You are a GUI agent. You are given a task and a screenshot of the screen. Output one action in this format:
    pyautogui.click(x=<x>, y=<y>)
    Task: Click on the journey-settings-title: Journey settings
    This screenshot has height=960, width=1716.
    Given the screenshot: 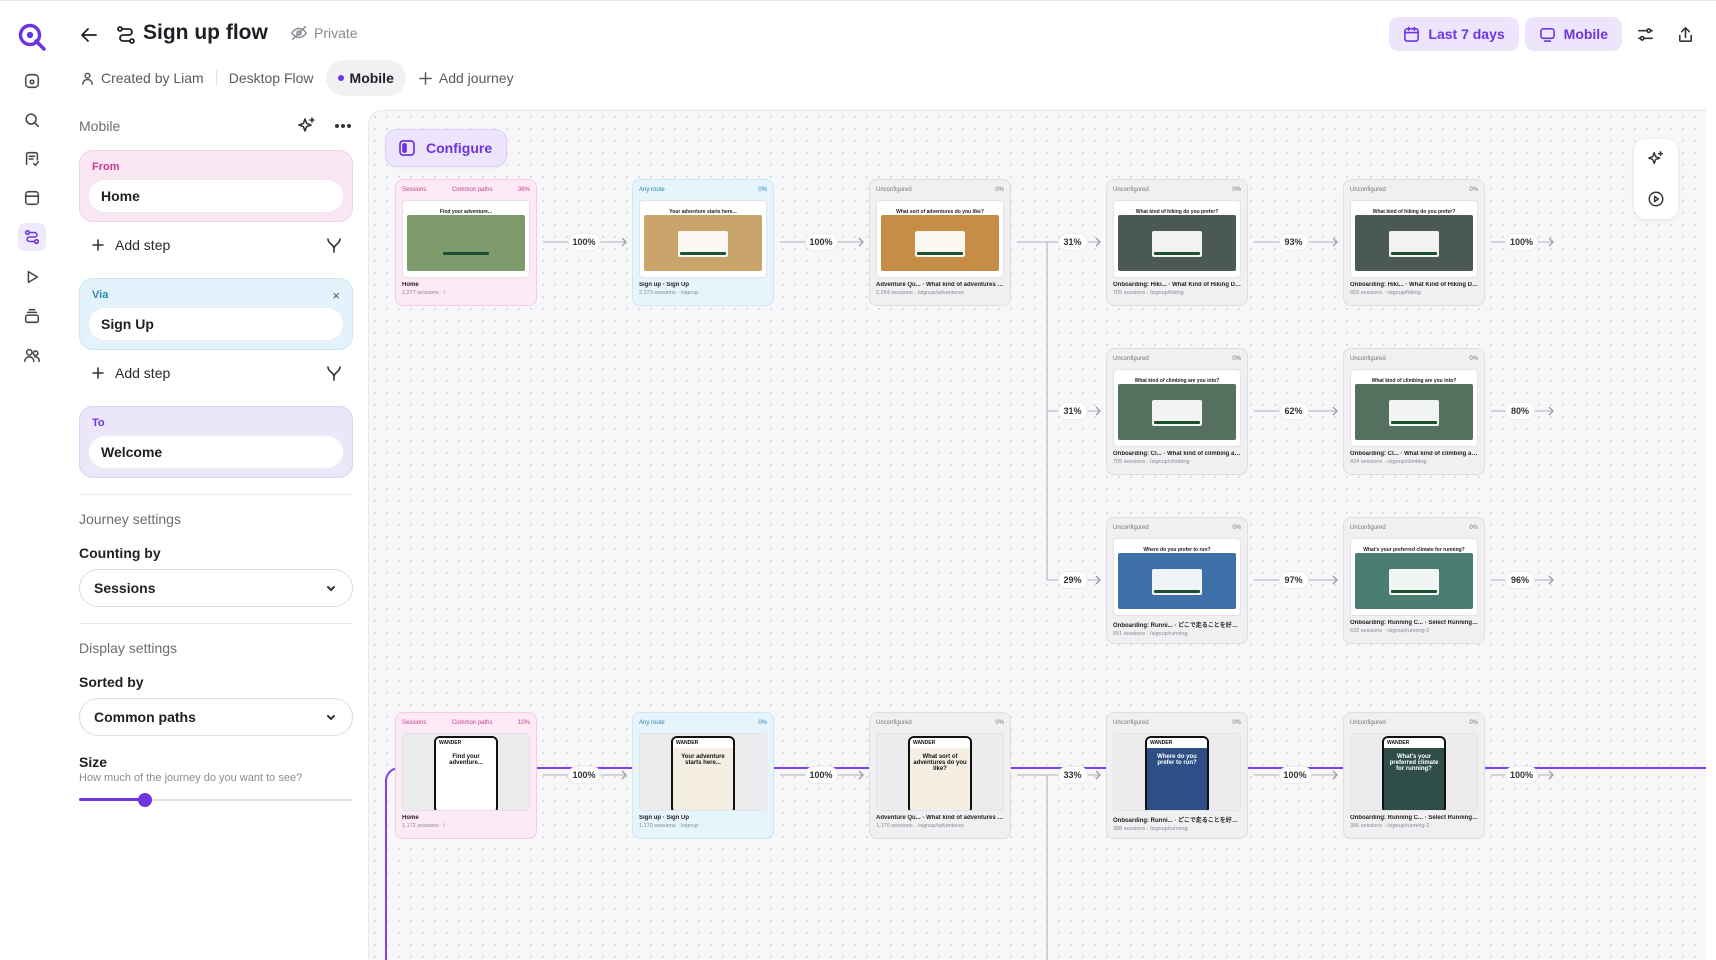 What is the action you would take?
    pyautogui.click(x=130, y=519)
    